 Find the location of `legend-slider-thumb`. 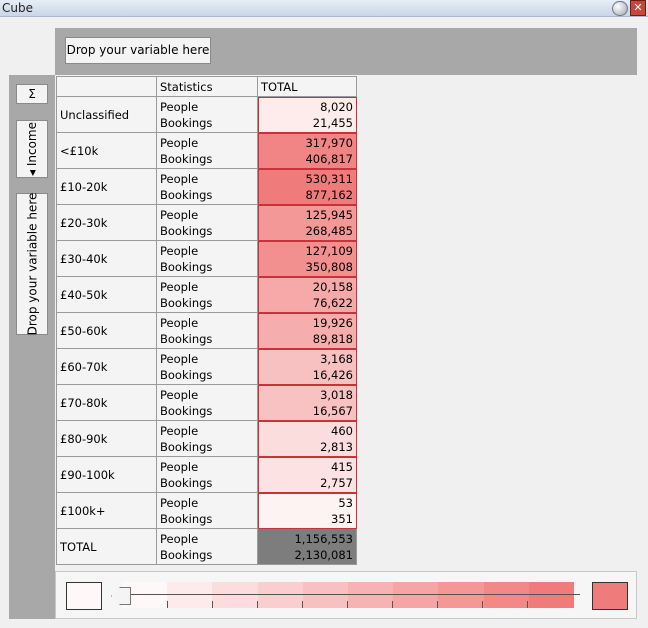

legend-slider-thumb is located at coordinates (121, 596).